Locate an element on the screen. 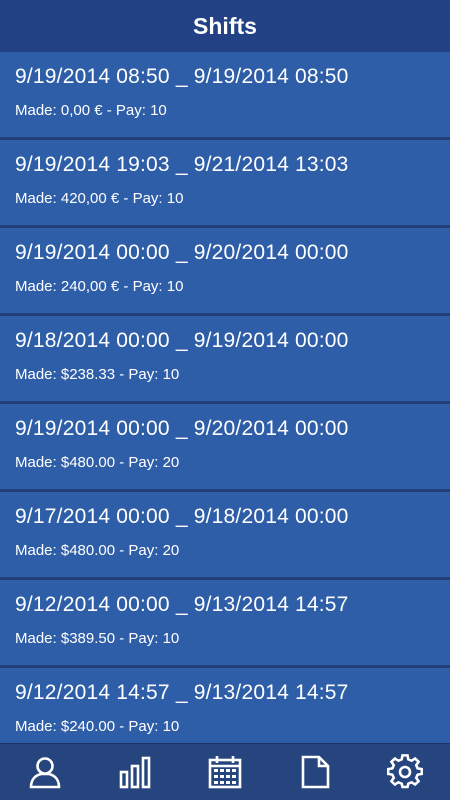  user-icon is located at coordinates (45, 773).